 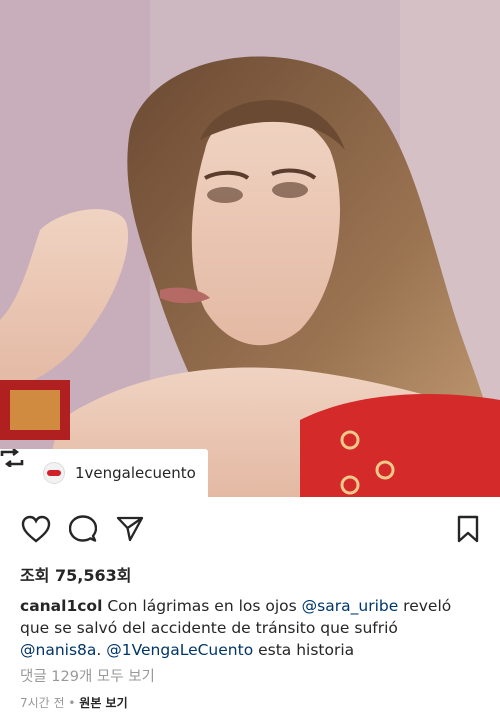 I want to click on caption-text-4: esta historia, so click(x=304, y=650).